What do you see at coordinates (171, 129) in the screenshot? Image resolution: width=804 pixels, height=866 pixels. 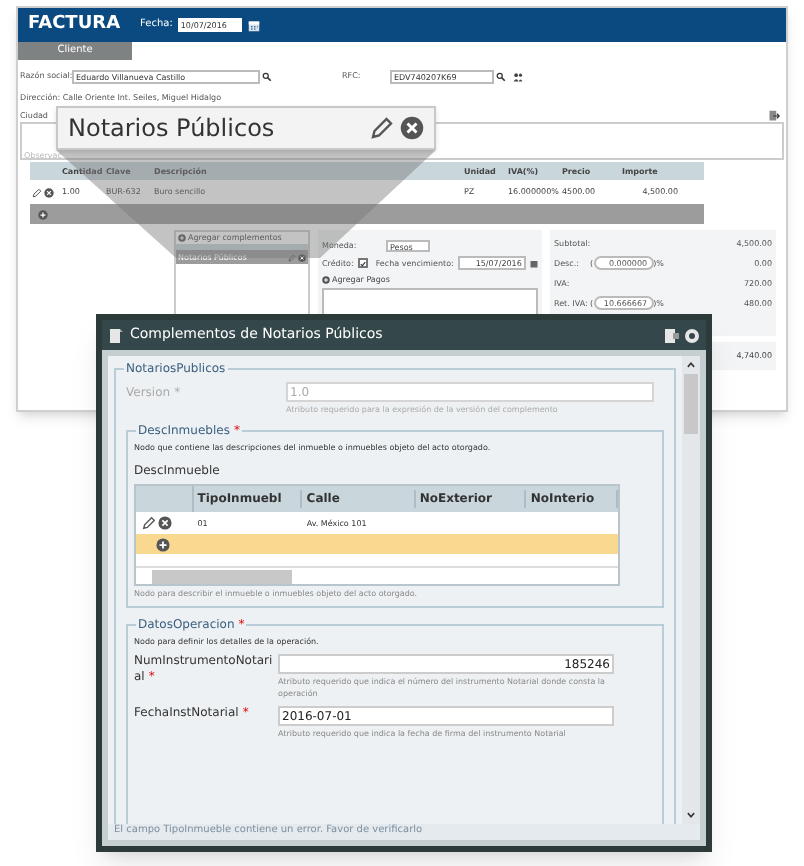 I see `callout-title: Notarios Públicos` at bounding box center [171, 129].